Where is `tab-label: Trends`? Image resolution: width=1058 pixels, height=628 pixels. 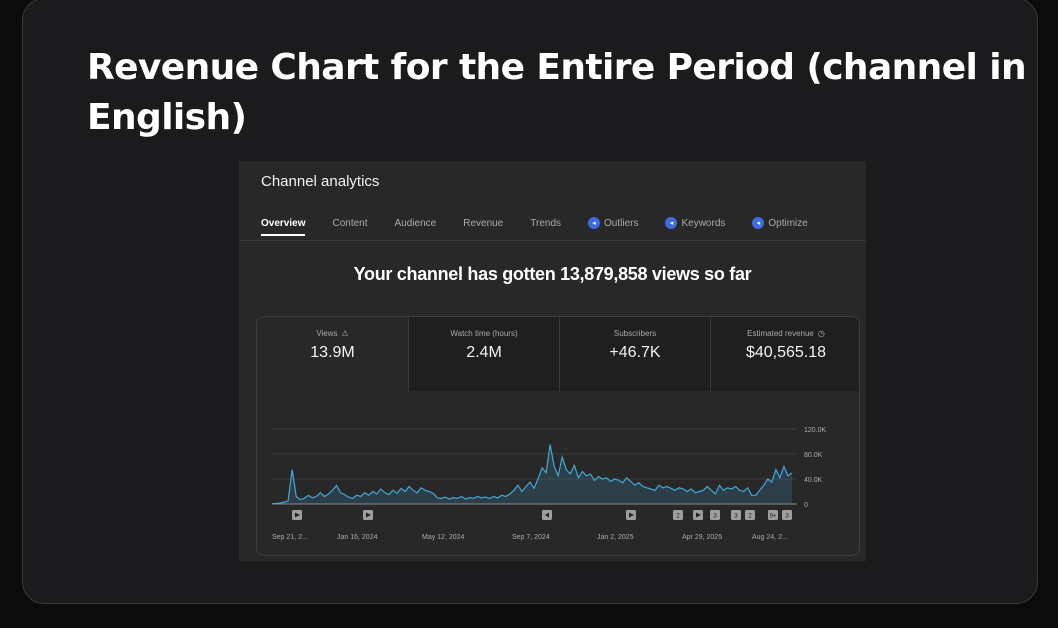
tab-label: Trends is located at coordinates (546, 223).